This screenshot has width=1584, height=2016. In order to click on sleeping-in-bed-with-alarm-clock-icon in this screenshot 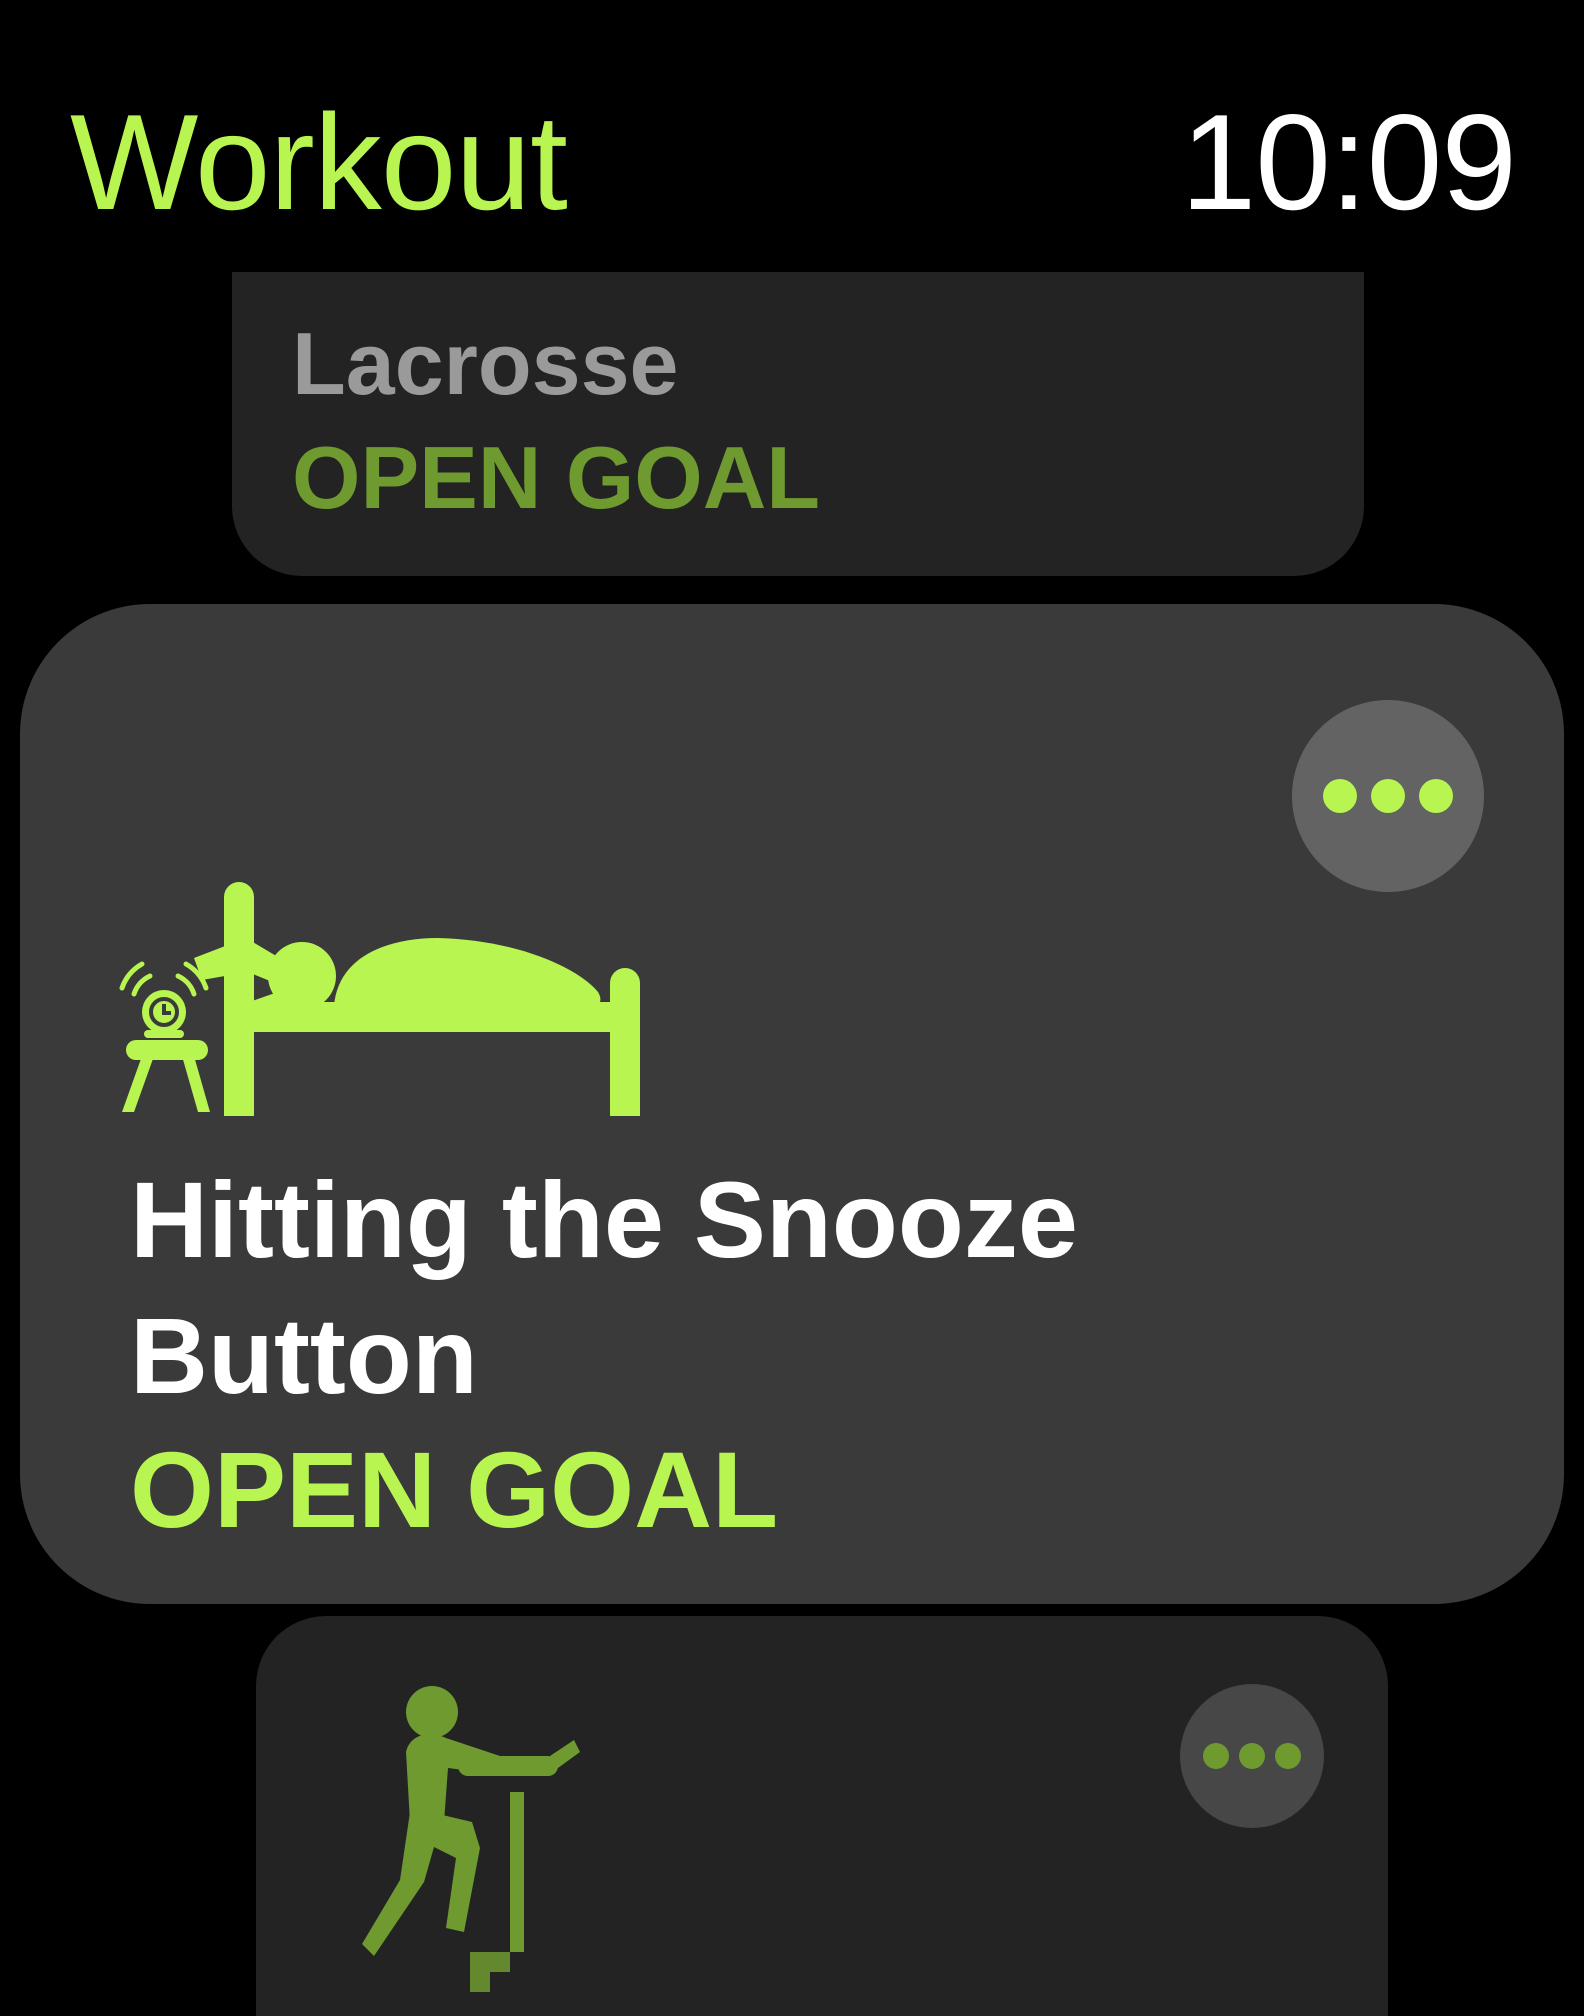, I will do `click(378, 998)`.